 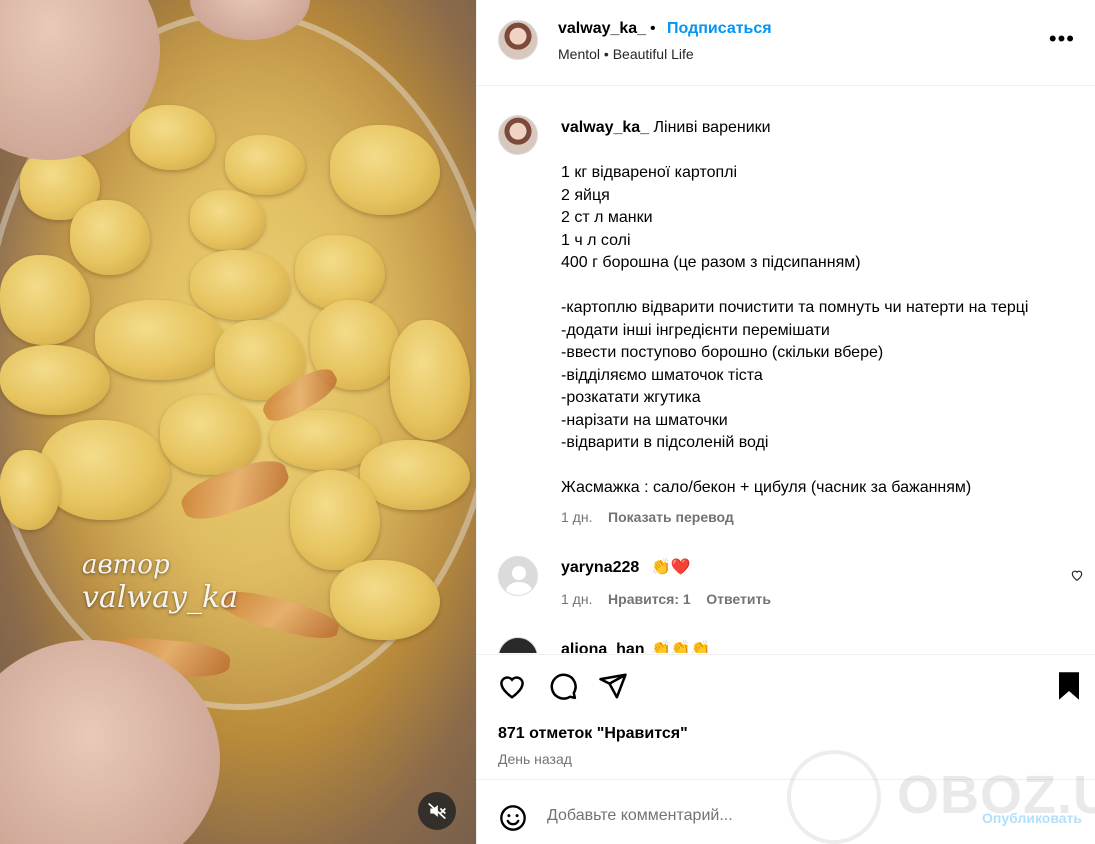 I want to click on caption-line: -нарізати на шматочки, so click(x=644, y=420).